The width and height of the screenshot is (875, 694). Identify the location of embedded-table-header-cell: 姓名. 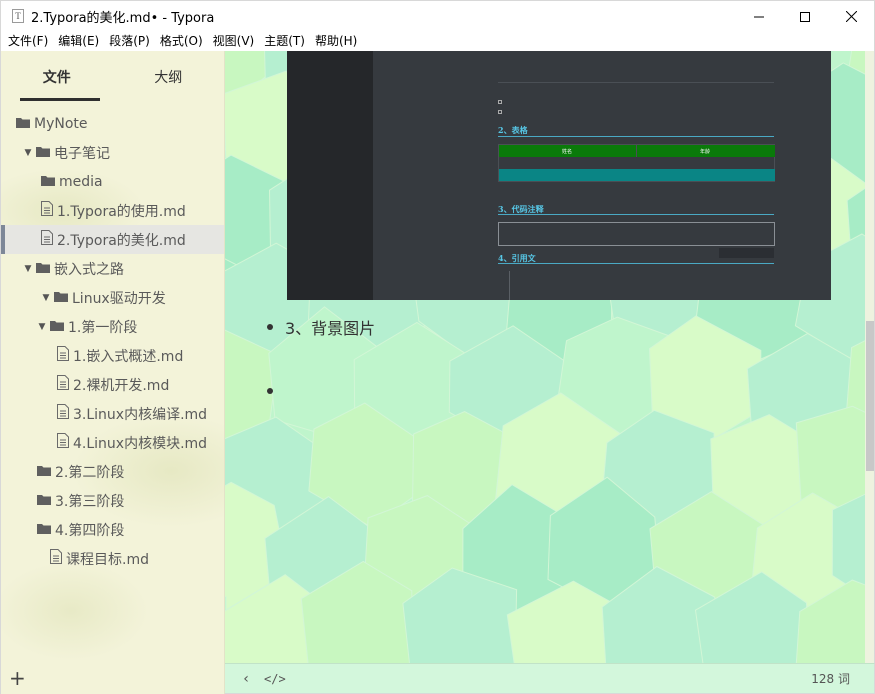
(567, 152).